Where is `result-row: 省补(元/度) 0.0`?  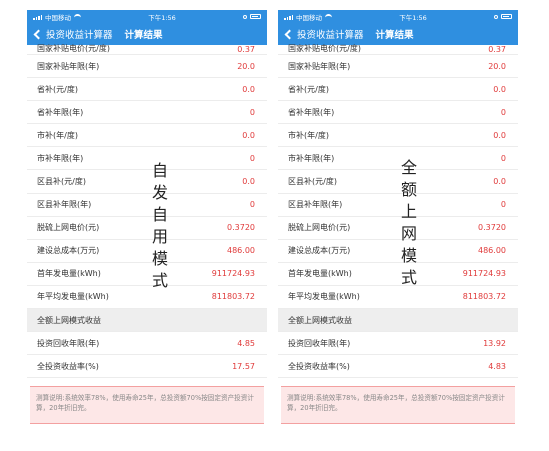 result-row: 省补(元/度) 0.0 is located at coordinates (398, 90).